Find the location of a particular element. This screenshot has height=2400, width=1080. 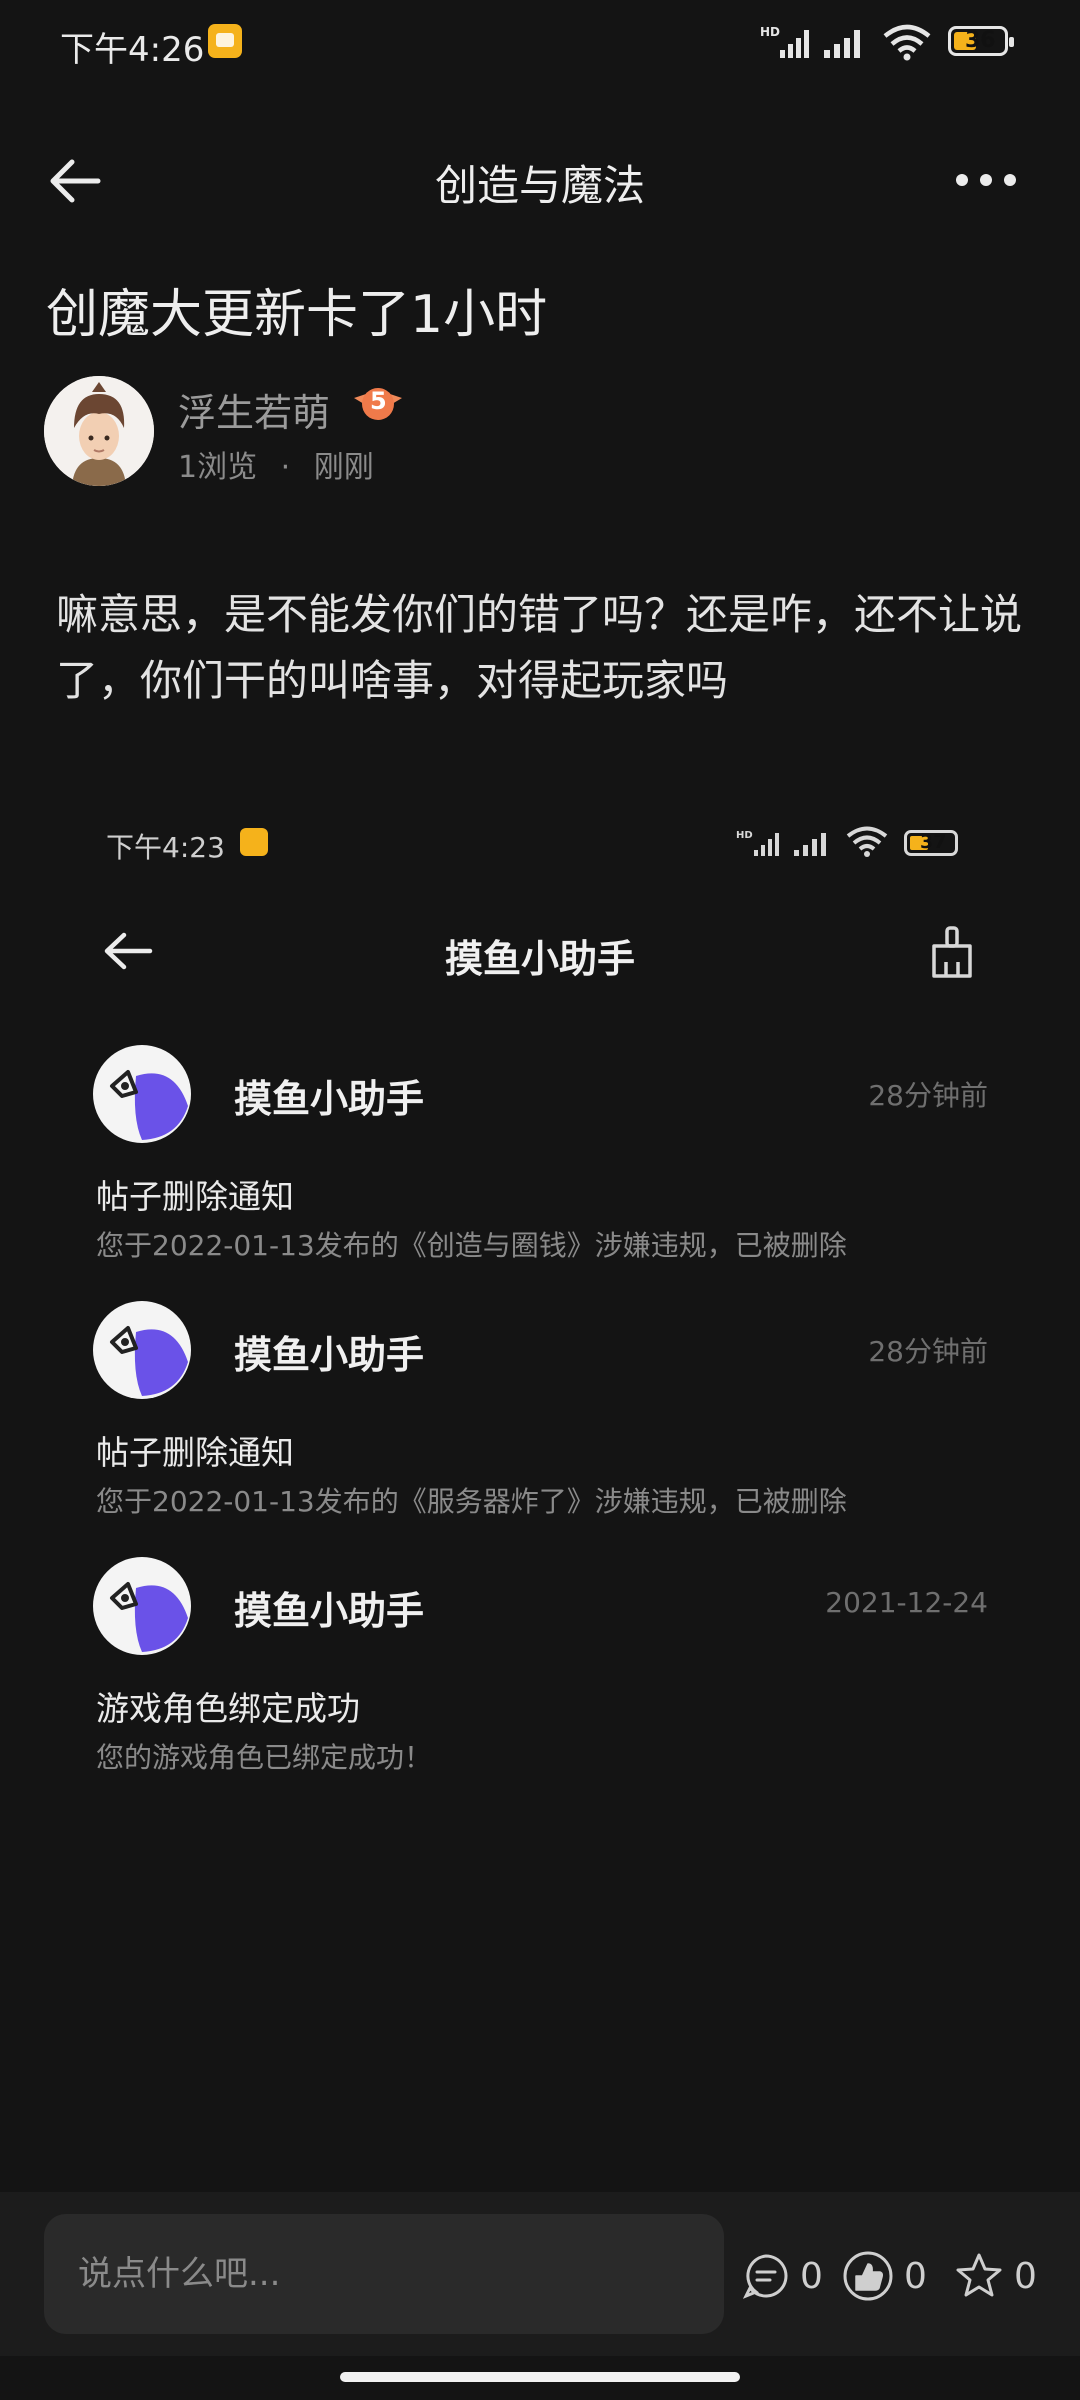

screenshot-wifi-icon is located at coordinates (867, 841).